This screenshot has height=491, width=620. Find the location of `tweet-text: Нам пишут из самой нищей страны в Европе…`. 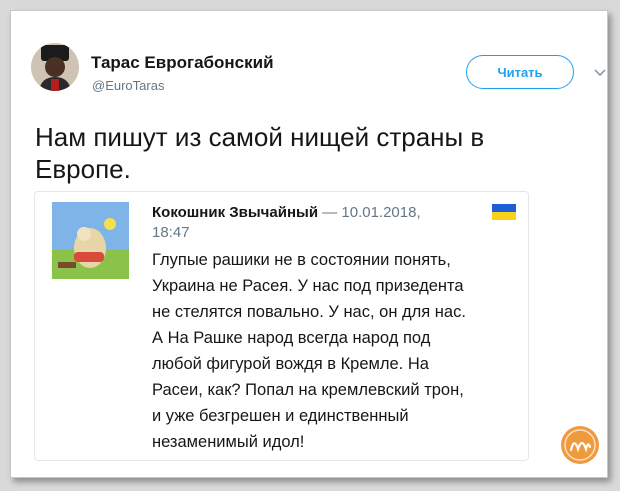

tweet-text: Нам пишут из самой нищей страны в Европе… is located at coordinates (295, 153).